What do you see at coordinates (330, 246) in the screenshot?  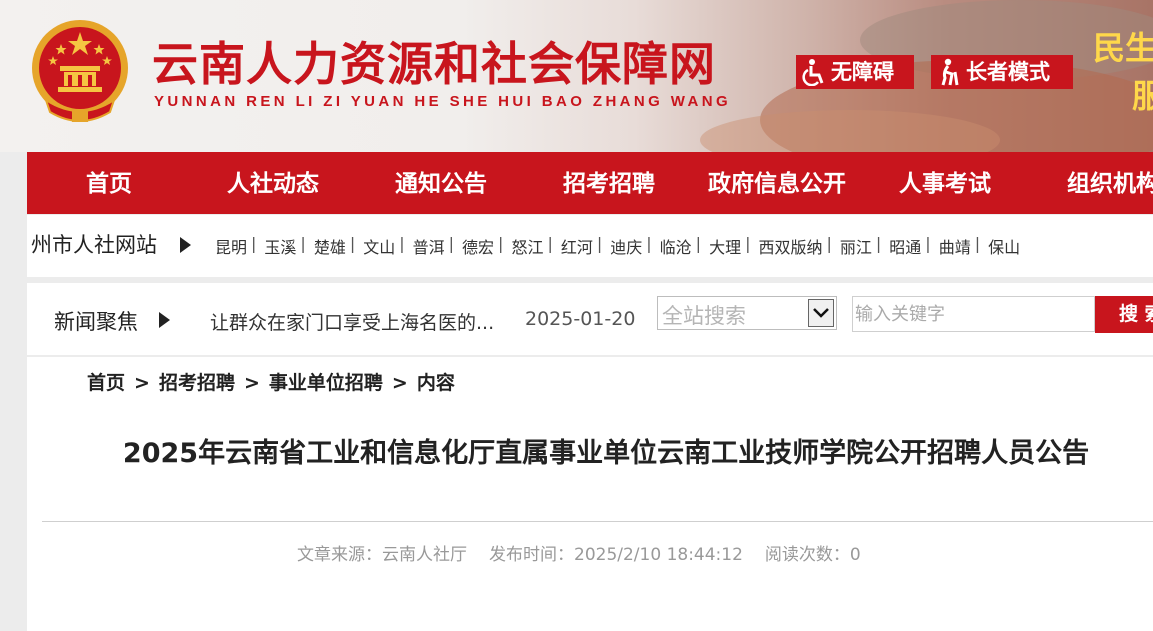 I see `city-link: 楚雄` at bounding box center [330, 246].